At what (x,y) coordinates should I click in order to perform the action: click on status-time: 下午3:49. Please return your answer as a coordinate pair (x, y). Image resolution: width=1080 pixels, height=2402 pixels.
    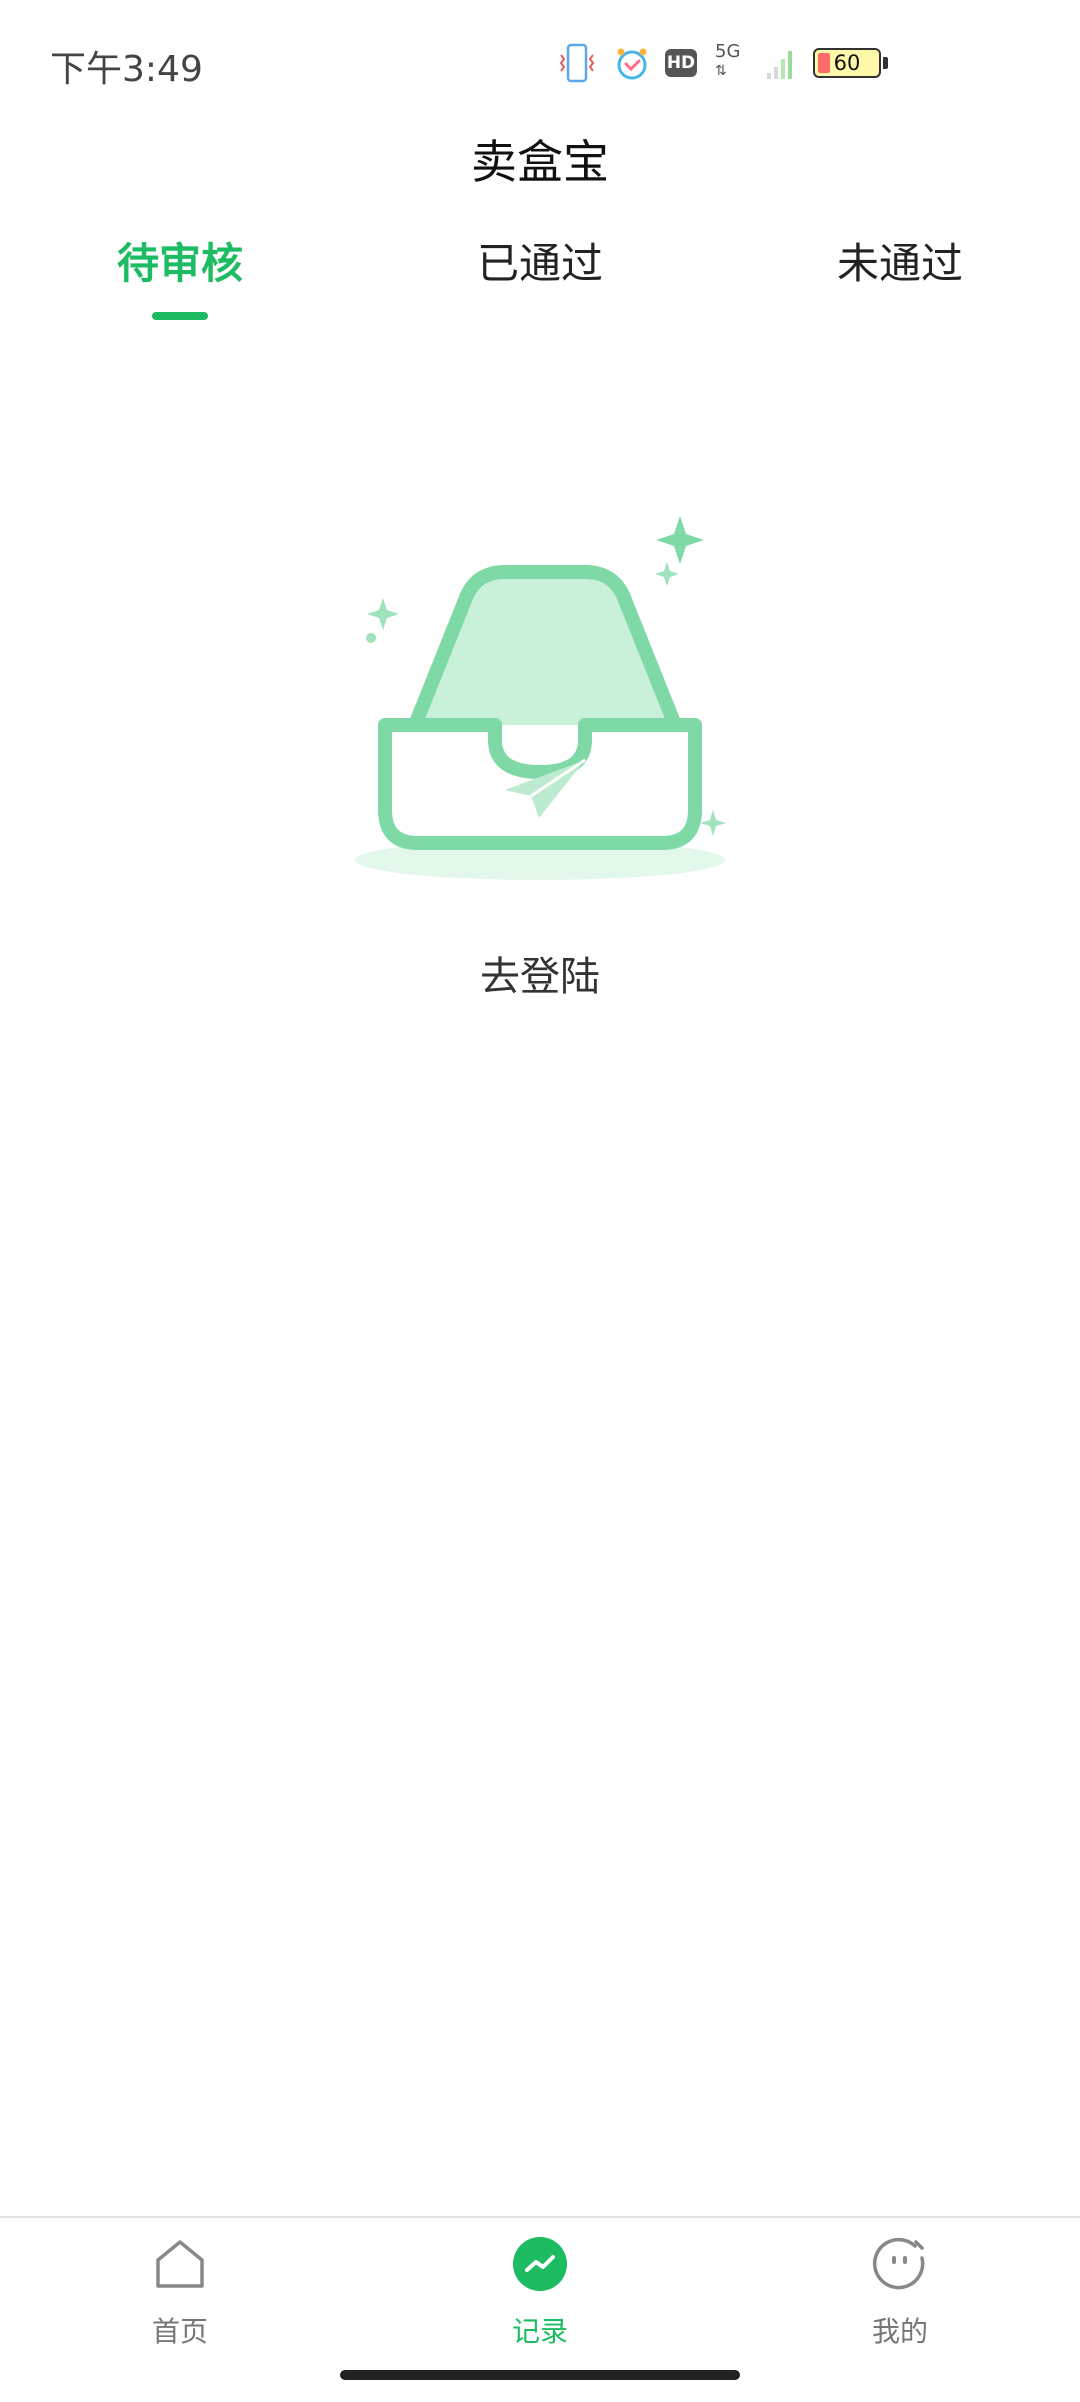
    Looking at the image, I should click on (126, 69).